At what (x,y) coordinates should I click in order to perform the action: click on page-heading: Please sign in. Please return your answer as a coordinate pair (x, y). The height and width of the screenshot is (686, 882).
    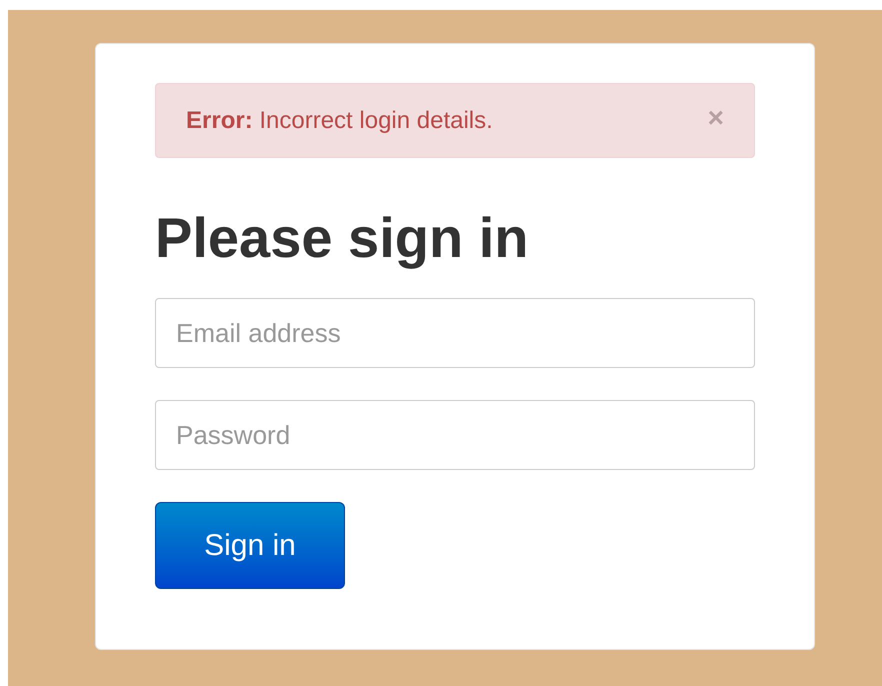
    Looking at the image, I should click on (342, 238).